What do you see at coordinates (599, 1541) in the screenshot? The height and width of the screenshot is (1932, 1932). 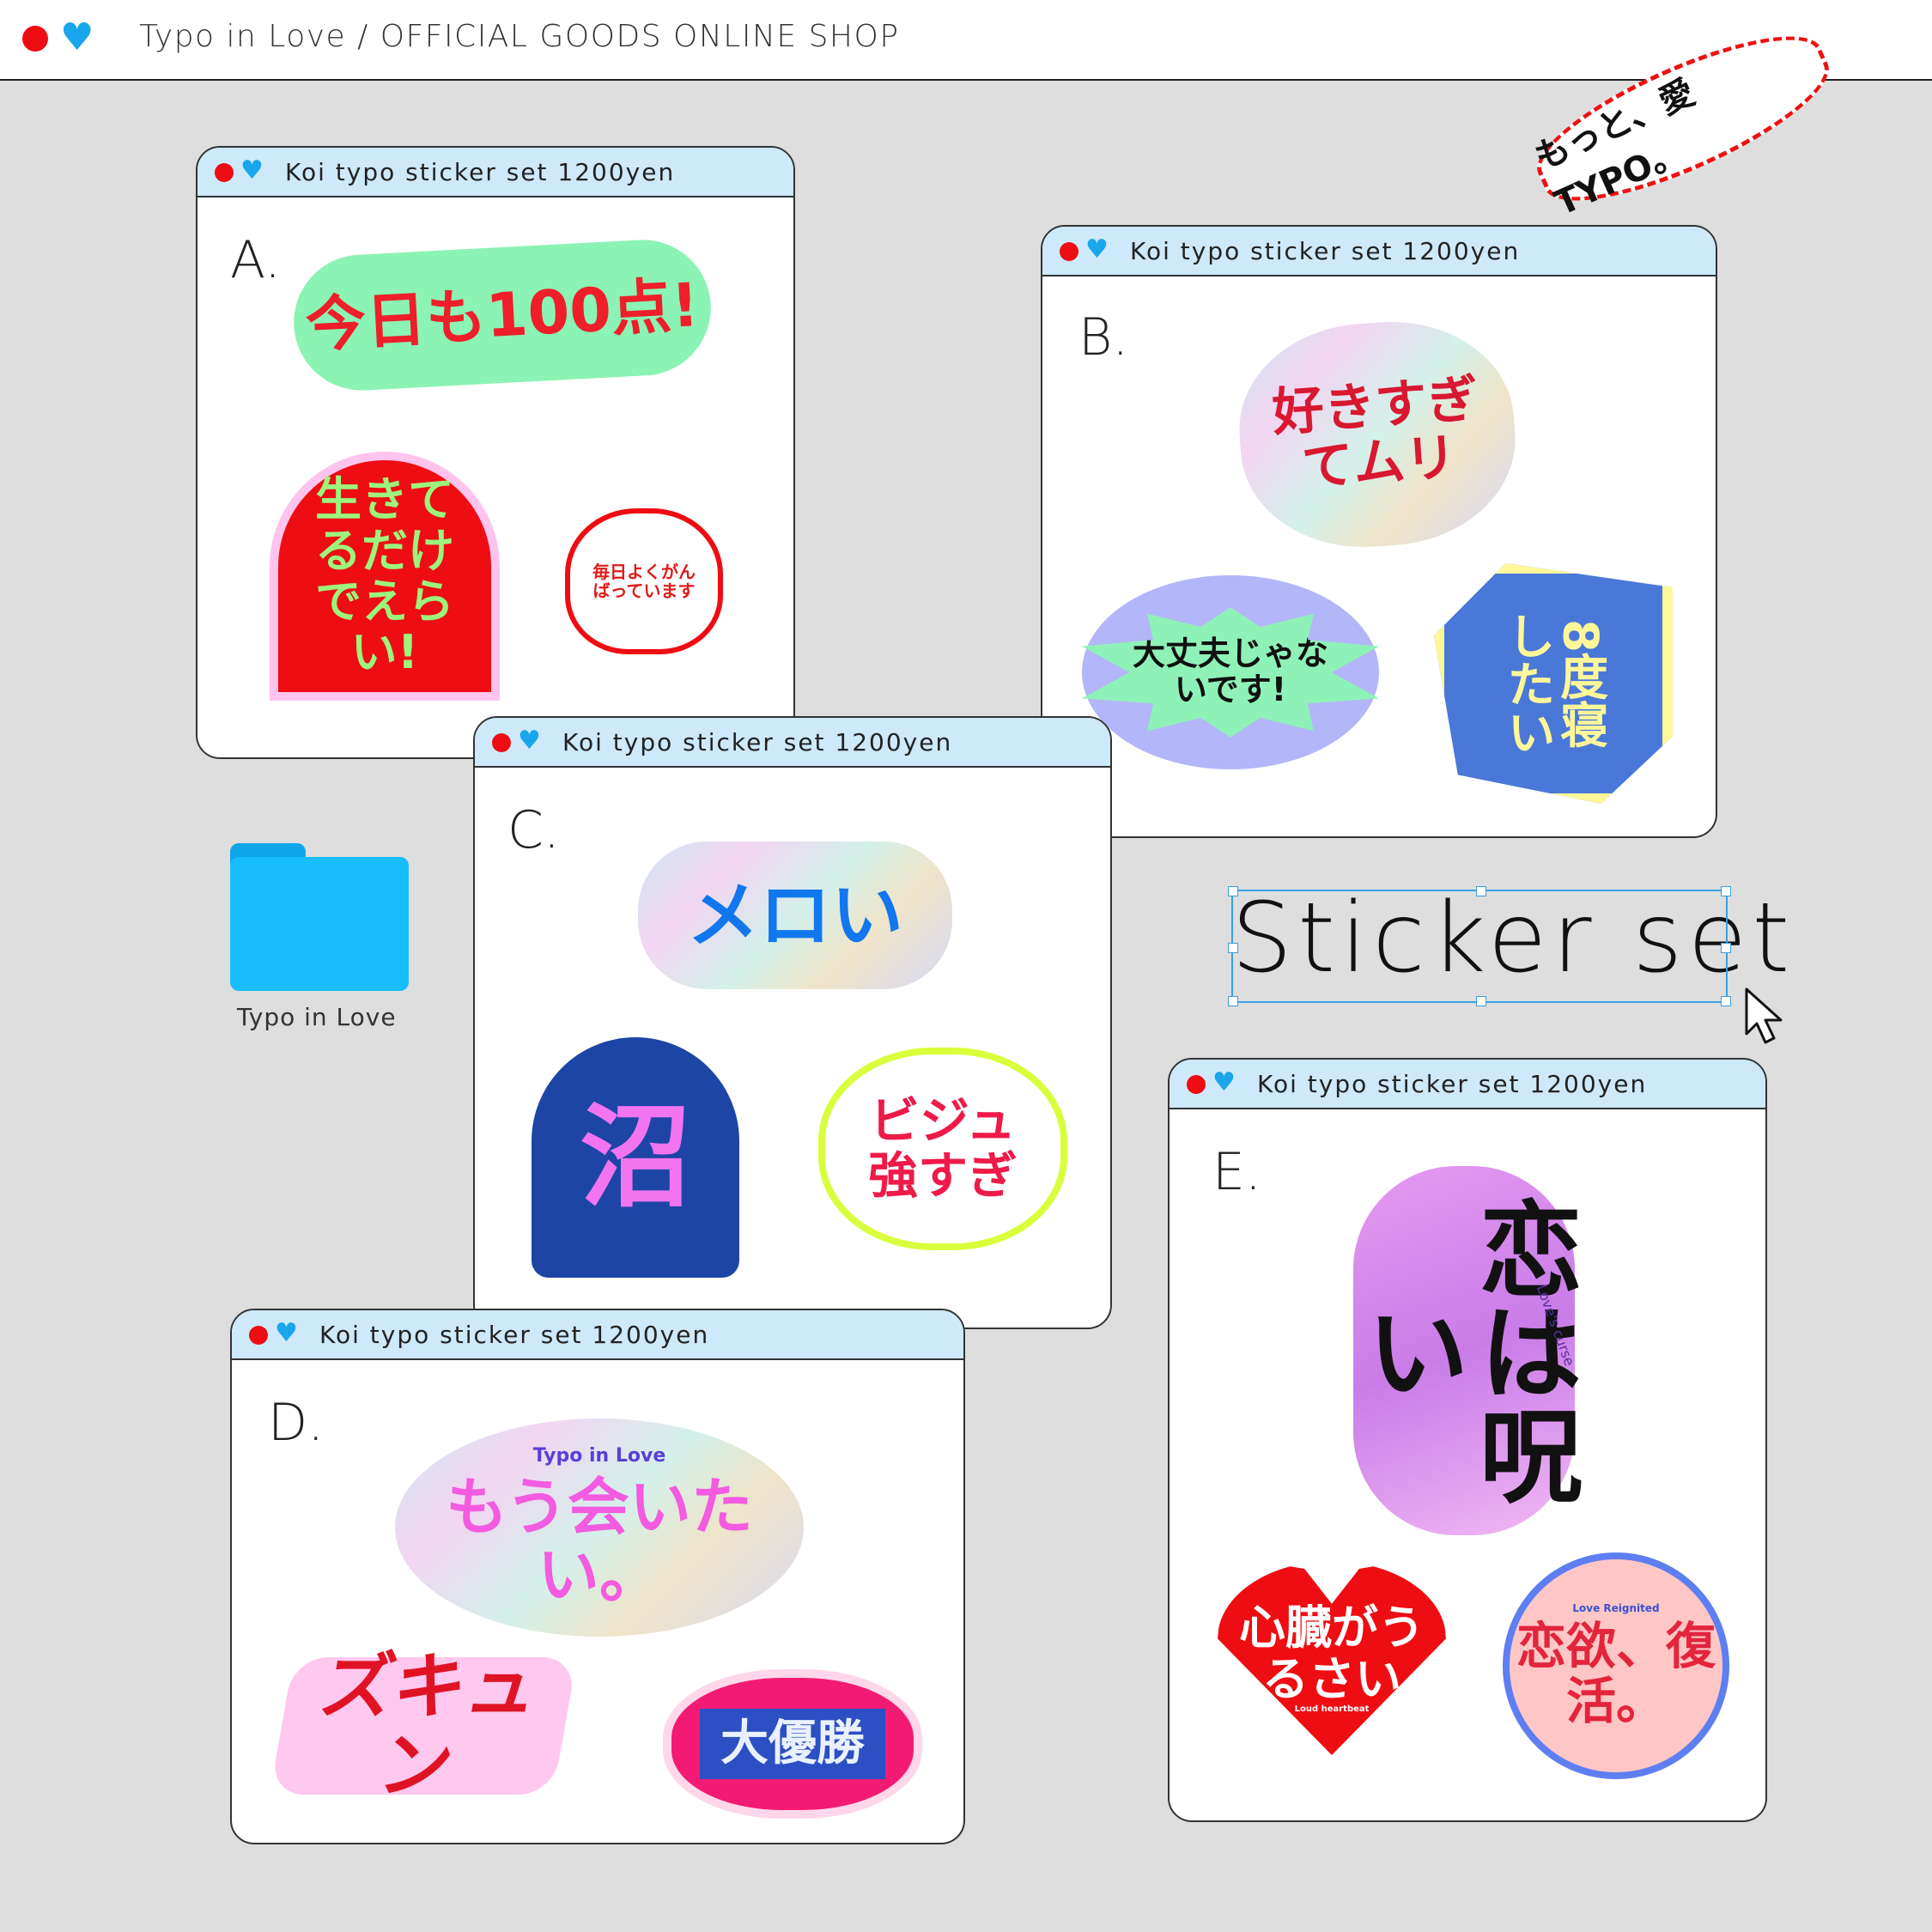 I see `sticker-main-text: もう会いたい。` at bounding box center [599, 1541].